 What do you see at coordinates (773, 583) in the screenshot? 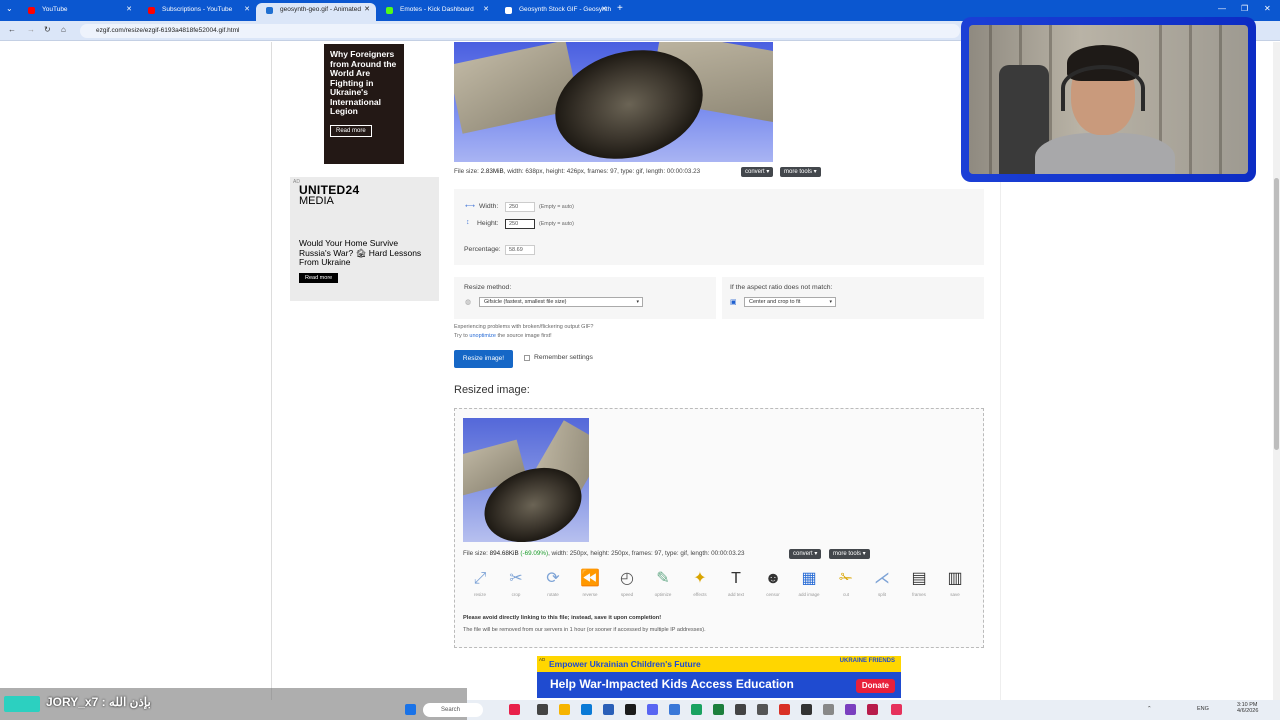
I see `tool-censor: ☻ censor` at bounding box center [773, 583].